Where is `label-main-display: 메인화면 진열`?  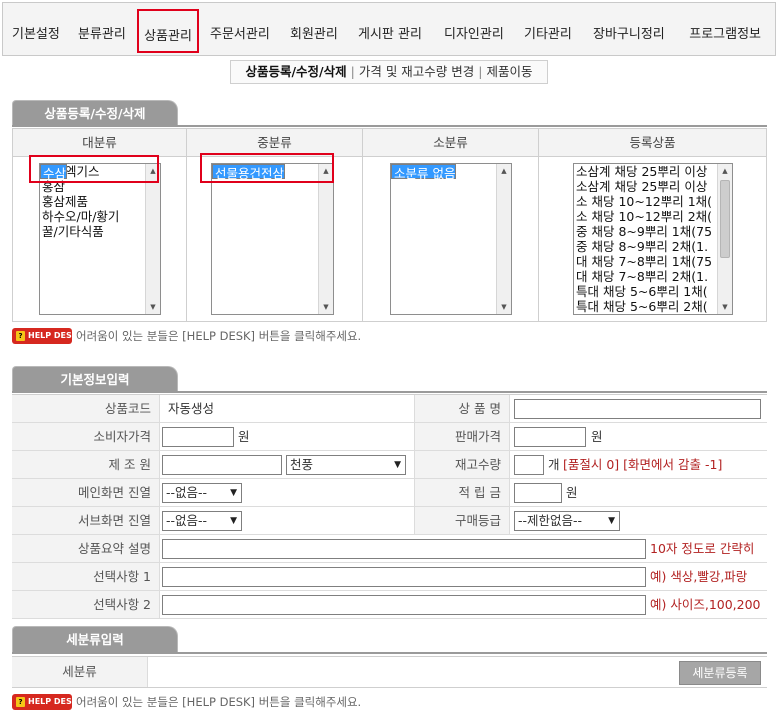 label-main-display: 메인화면 진열 is located at coordinates (86, 492).